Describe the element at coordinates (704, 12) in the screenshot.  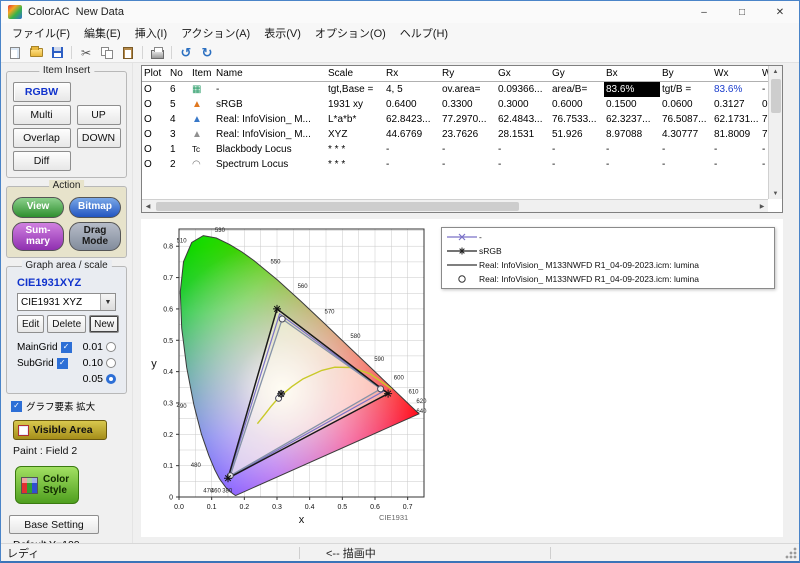
I see `minimize-button: –` at that location.